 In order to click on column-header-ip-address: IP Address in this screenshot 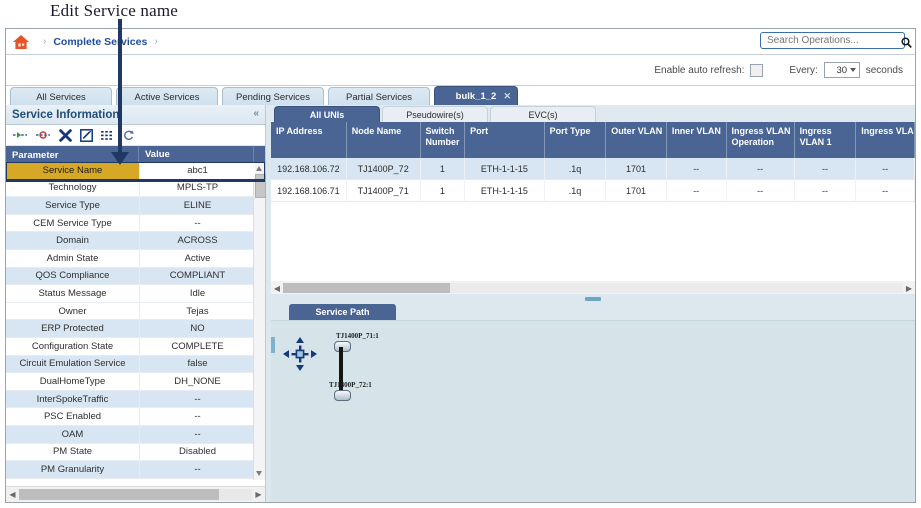, I will do `click(309, 140)`.